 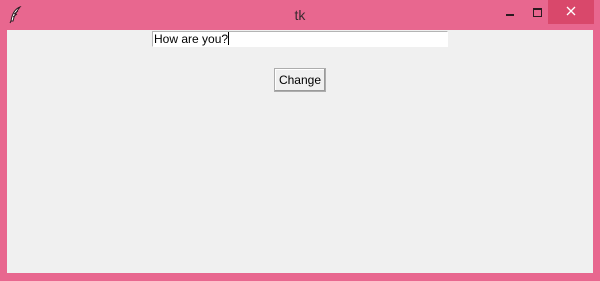 What do you see at coordinates (191, 39) in the screenshot?
I see `entry-value: How are you?` at bounding box center [191, 39].